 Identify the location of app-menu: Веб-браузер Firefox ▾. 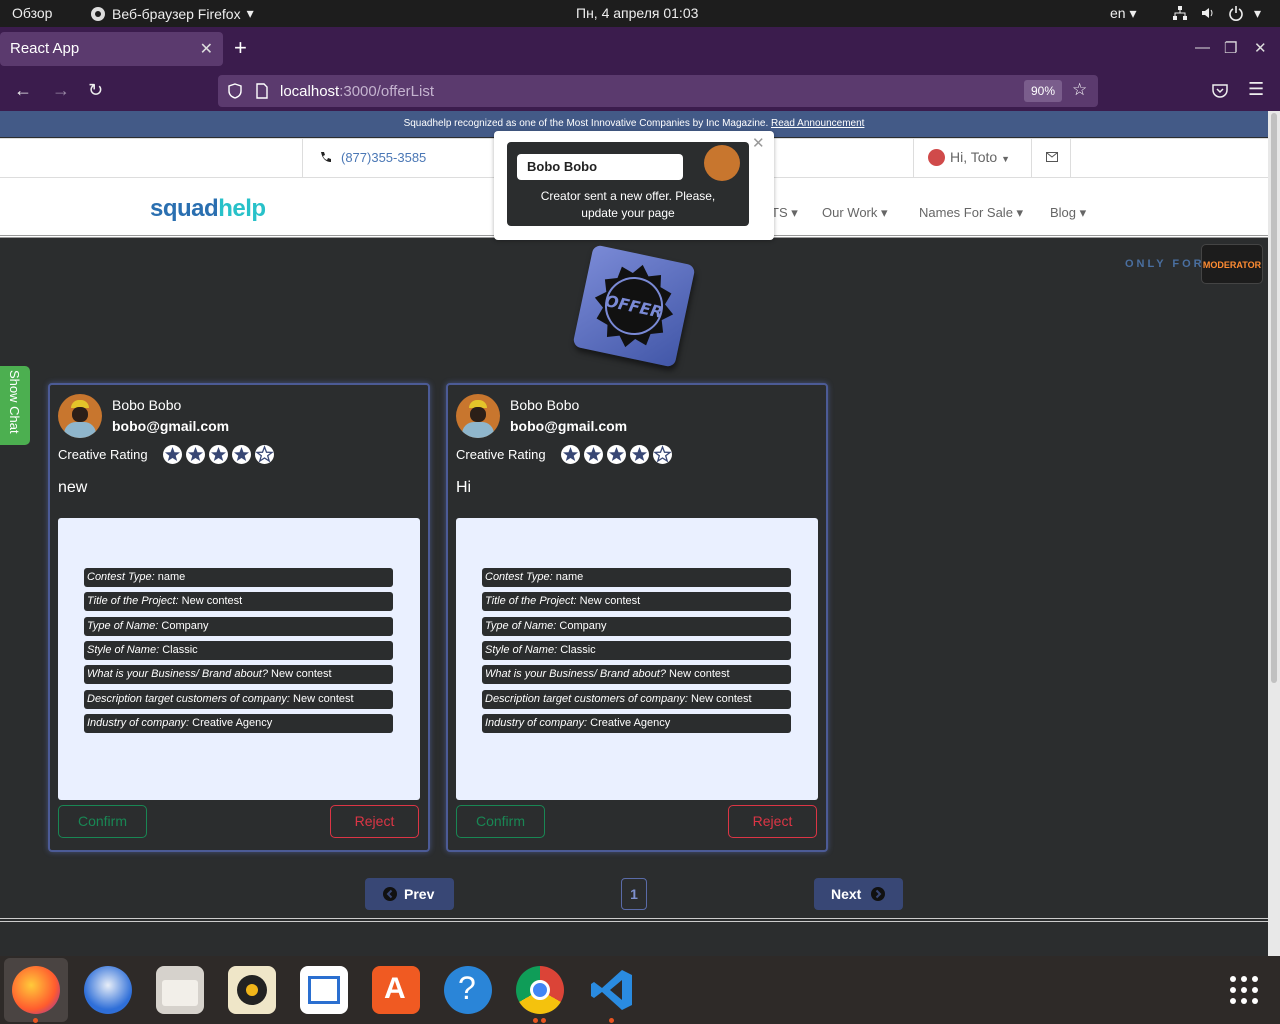
(172, 13).